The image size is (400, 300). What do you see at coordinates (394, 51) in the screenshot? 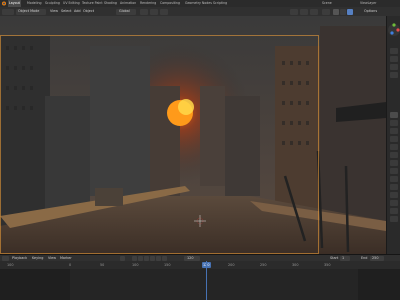
I see `zoom-icon` at bounding box center [394, 51].